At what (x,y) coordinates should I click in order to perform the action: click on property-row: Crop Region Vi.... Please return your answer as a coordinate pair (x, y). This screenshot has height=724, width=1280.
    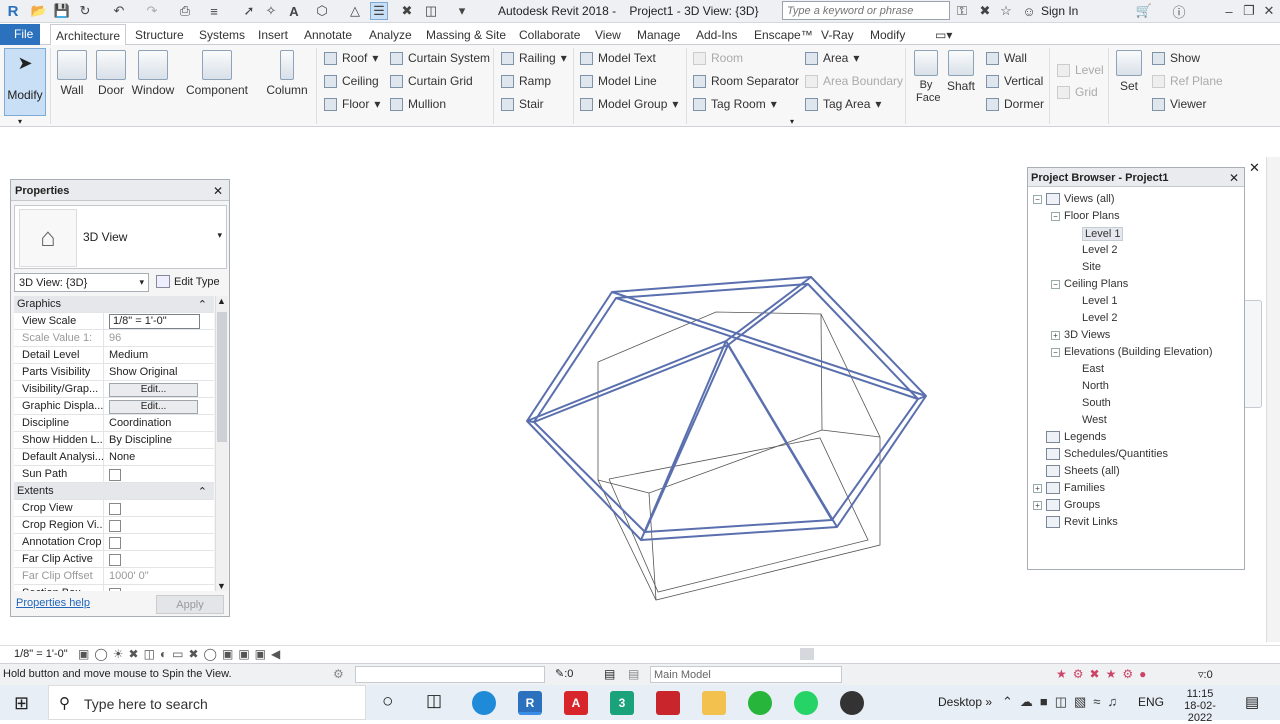
    Looking at the image, I should click on (114, 525).